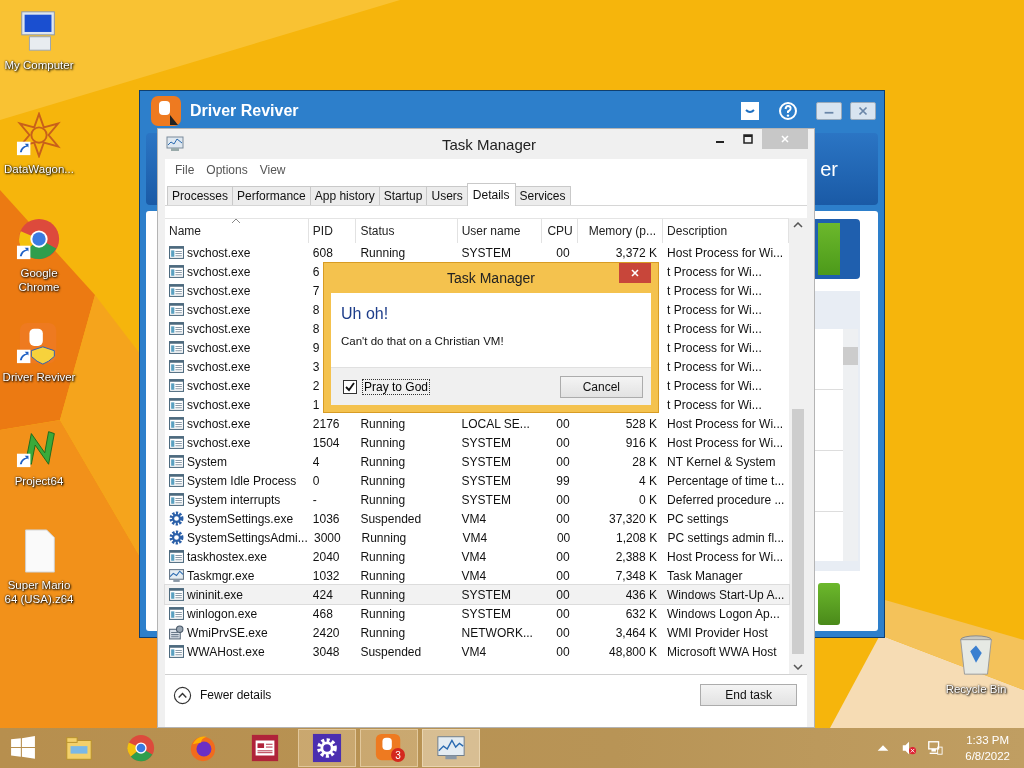 Image resolution: width=1024 pixels, height=768 pixels. What do you see at coordinates (215, 594) in the screenshot?
I see `table-cell: wininit.exe` at bounding box center [215, 594].